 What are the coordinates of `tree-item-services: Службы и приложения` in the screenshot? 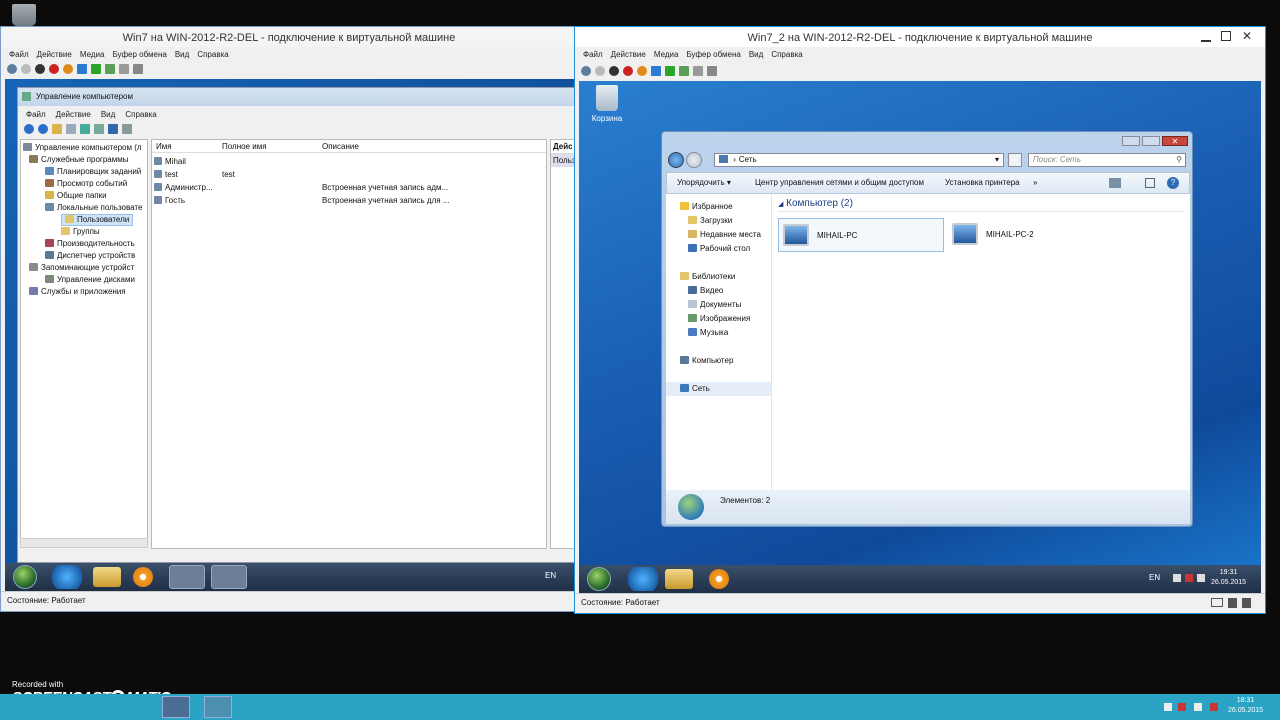 It's located at (84, 292).